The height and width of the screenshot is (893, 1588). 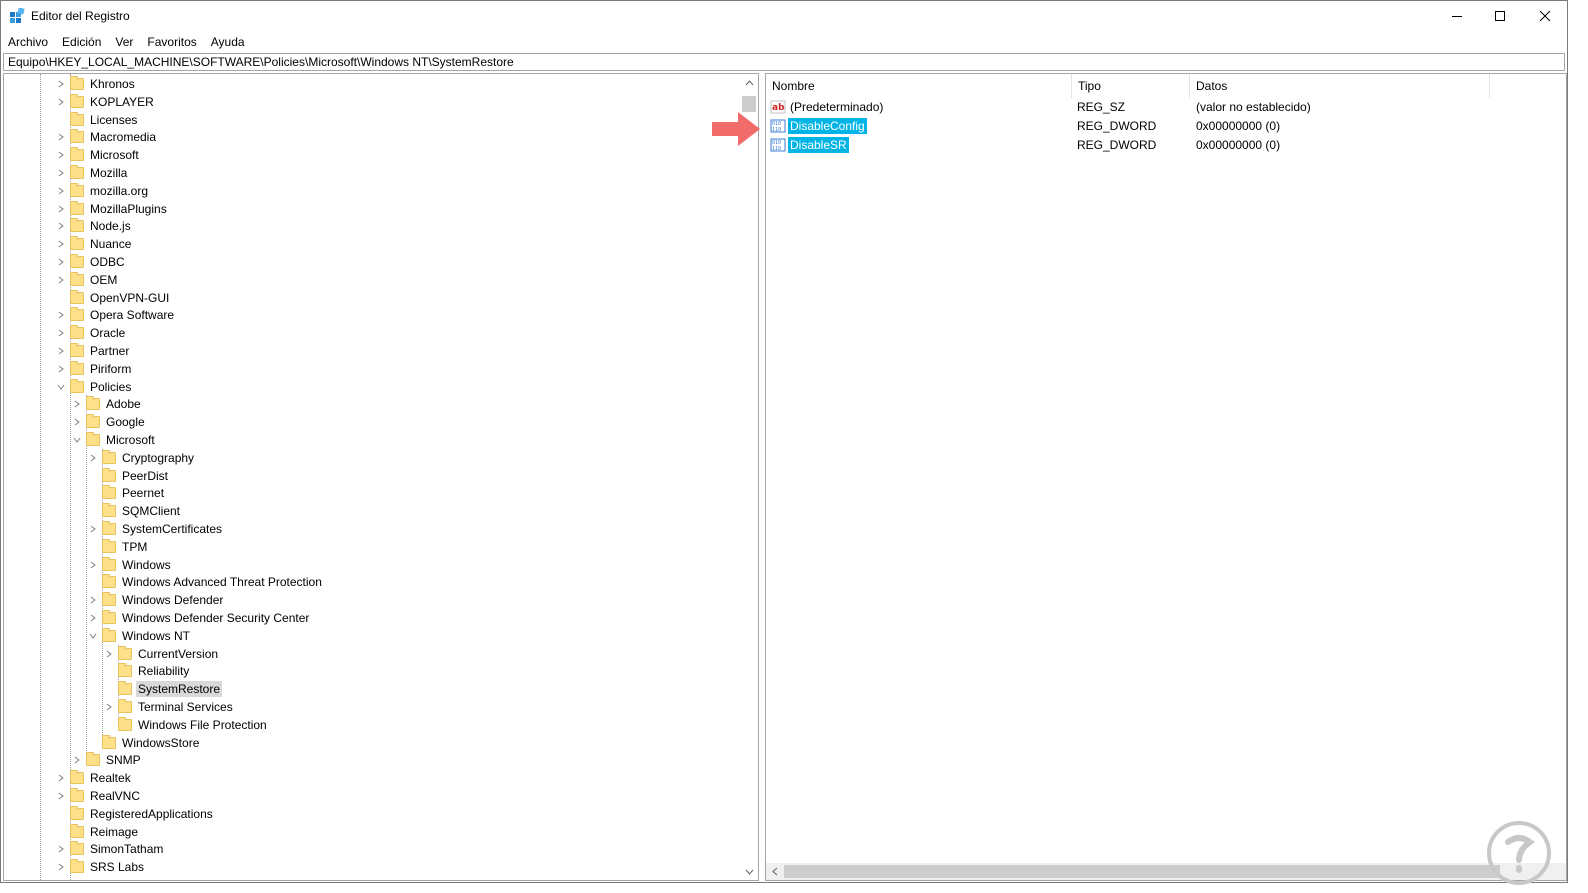 What do you see at coordinates (1545, 16) in the screenshot?
I see `close-button` at bounding box center [1545, 16].